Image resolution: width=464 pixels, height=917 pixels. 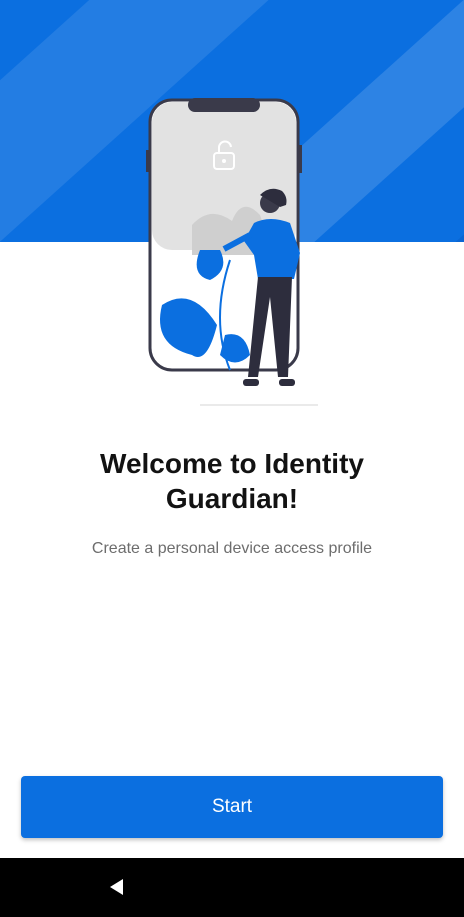 What do you see at coordinates (232, 481) in the screenshot?
I see `welcome-title: Welcome to Identity Guardian!` at bounding box center [232, 481].